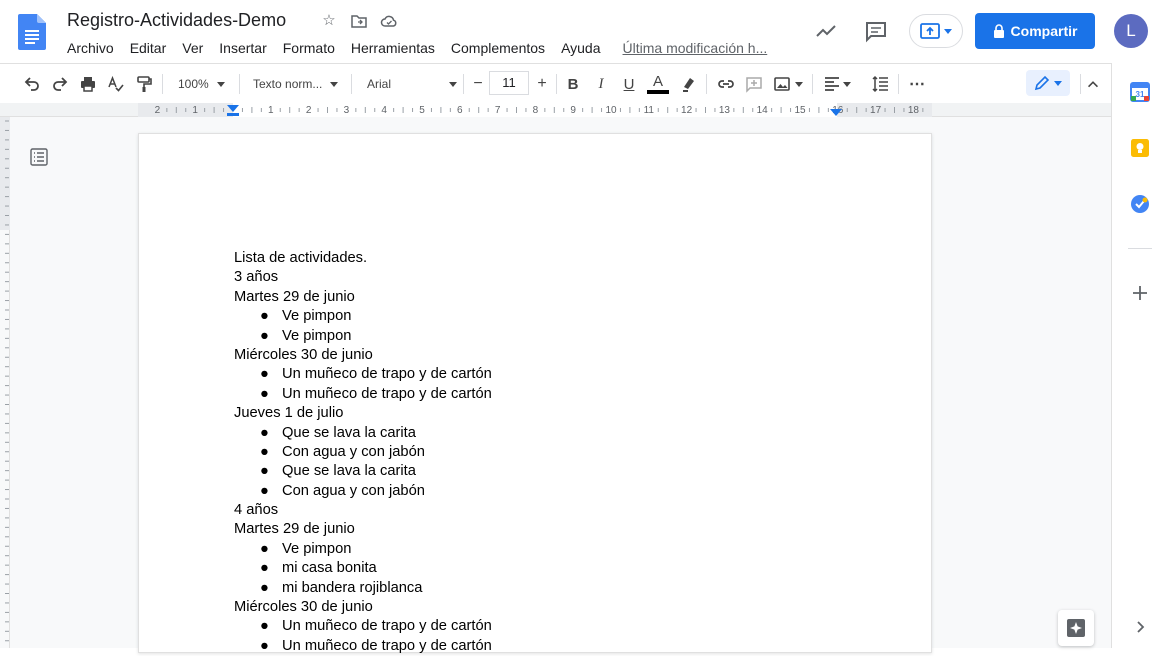 This screenshot has height=656, width=1167. I want to click on present-button, so click(936, 31).